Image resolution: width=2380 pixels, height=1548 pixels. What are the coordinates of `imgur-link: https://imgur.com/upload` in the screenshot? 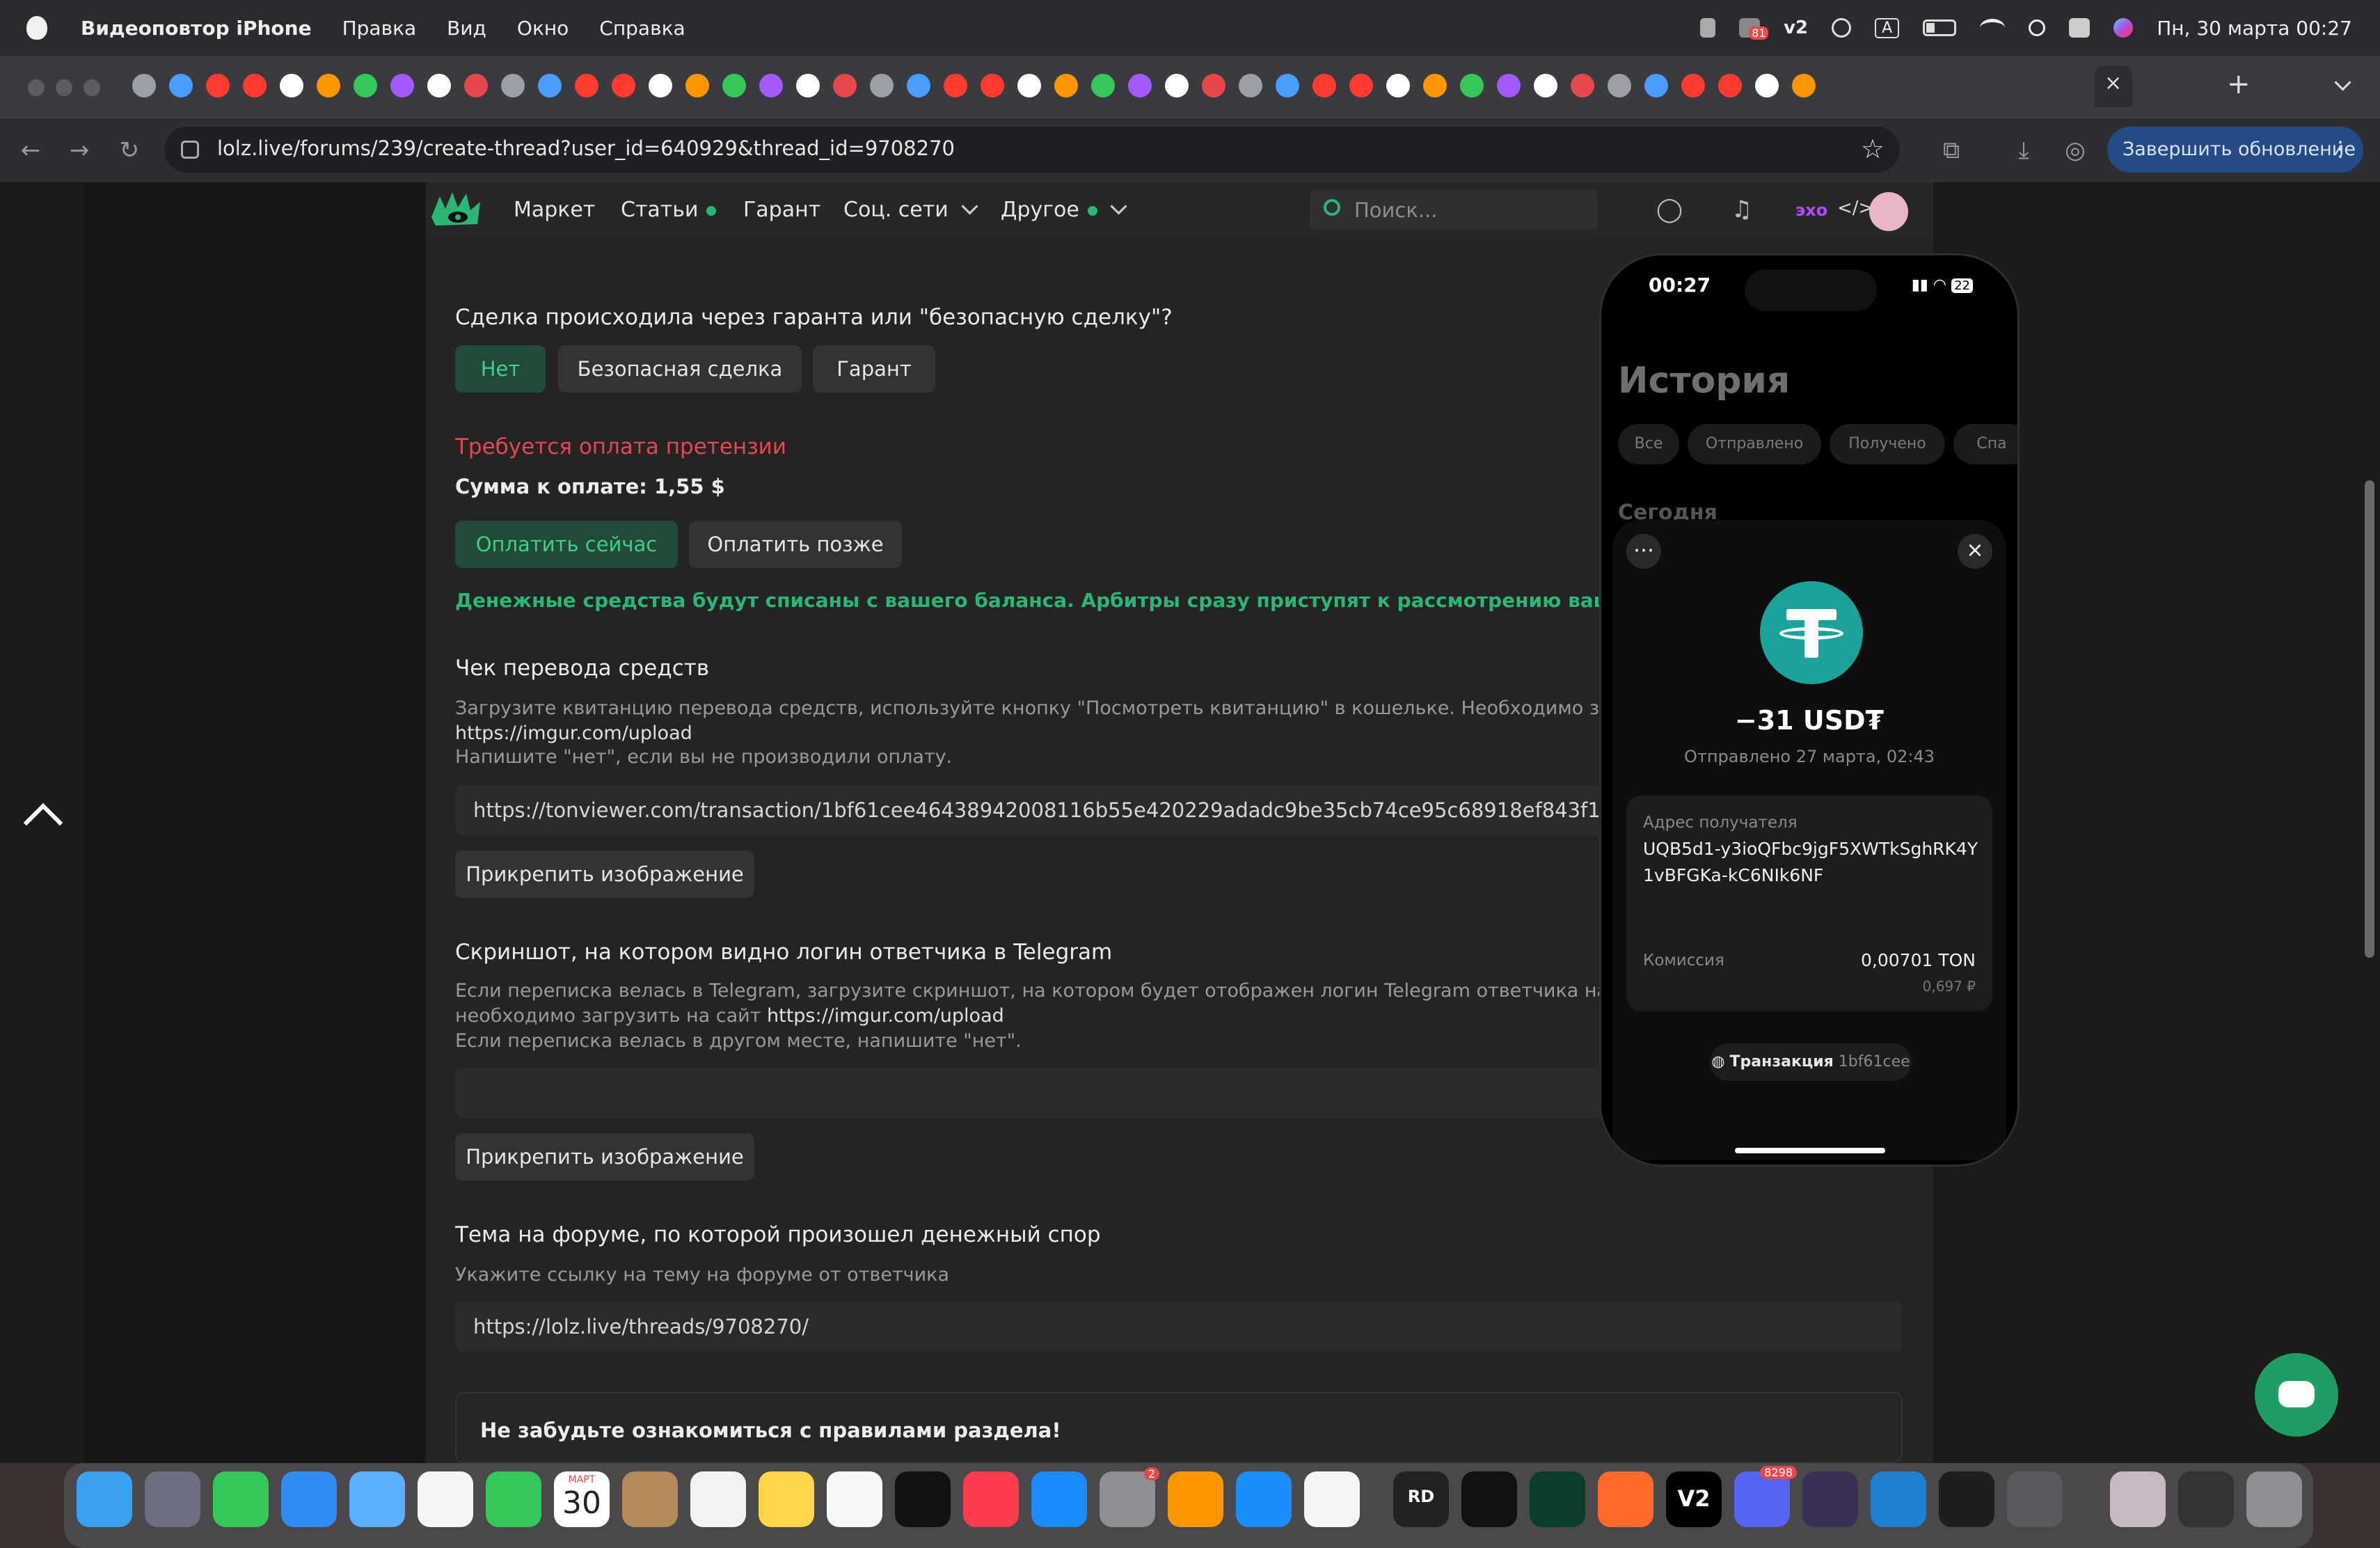 It's located at (886, 1016).